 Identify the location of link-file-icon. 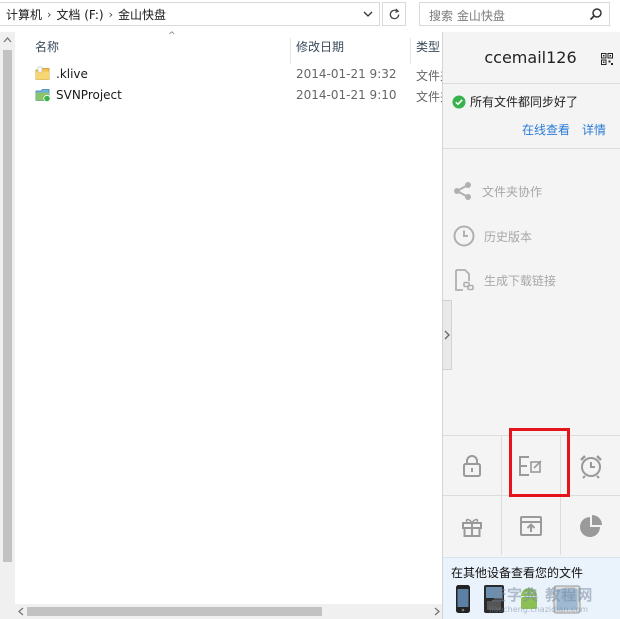
(464, 280).